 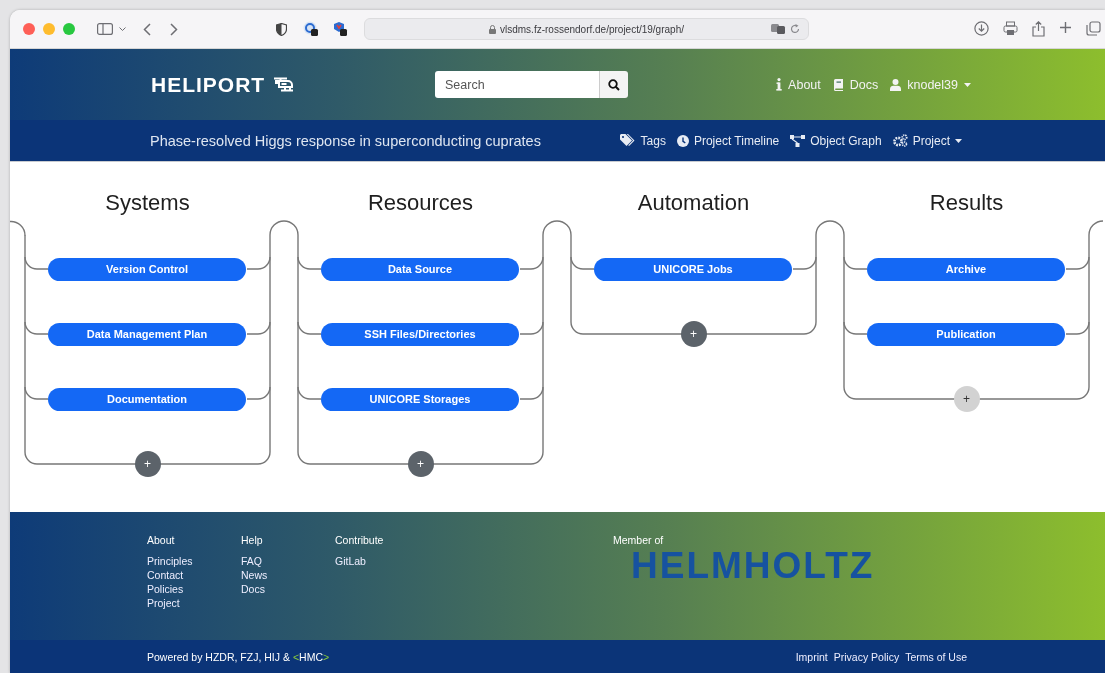 I want to click on project-nav-link: Project, so click(x=927, y=140).